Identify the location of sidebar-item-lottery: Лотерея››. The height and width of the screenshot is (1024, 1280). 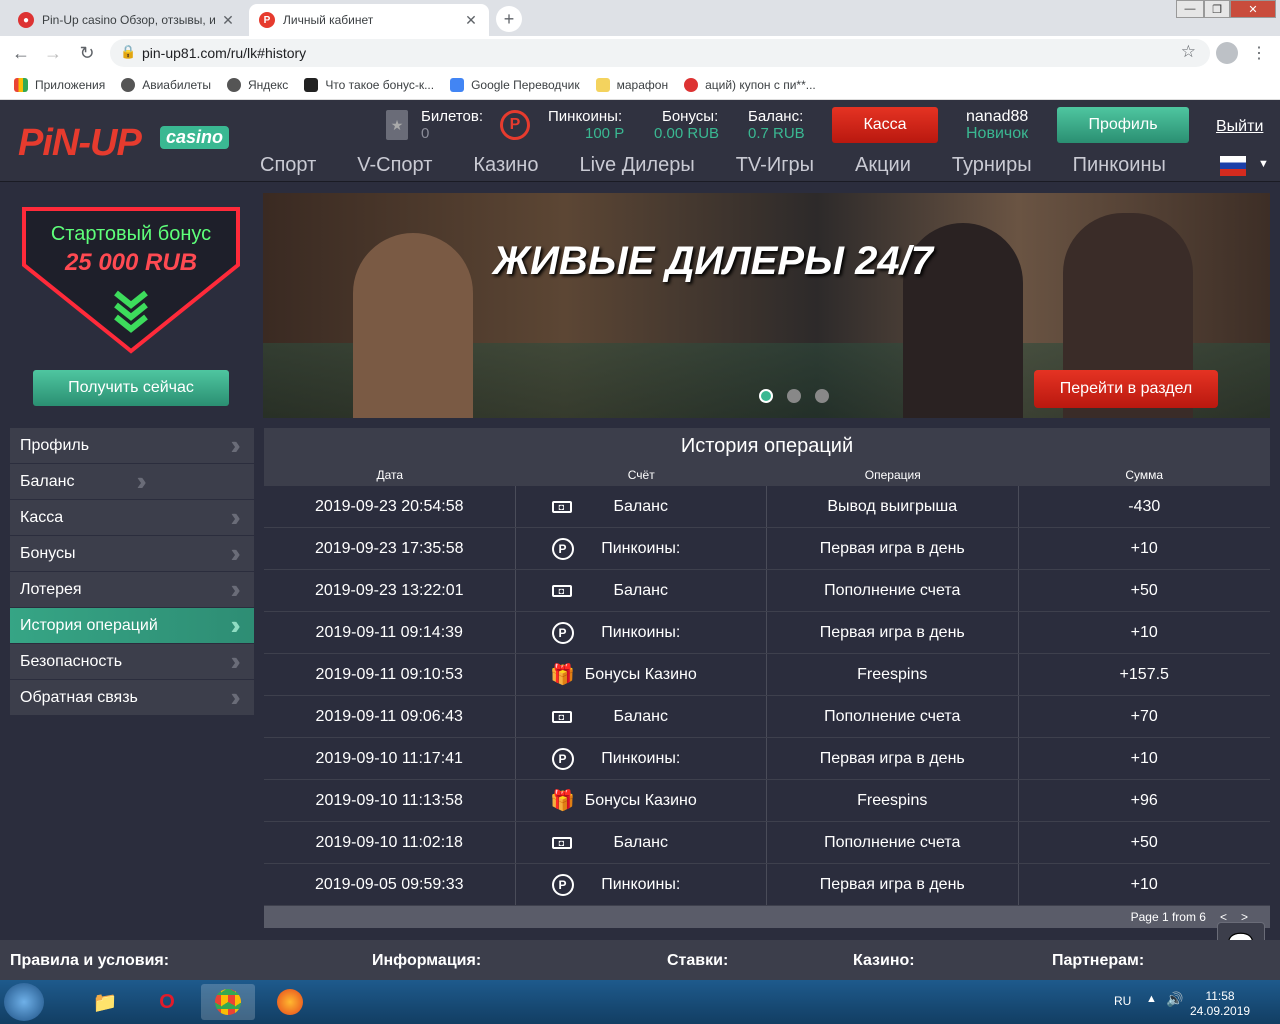
(132, 590).